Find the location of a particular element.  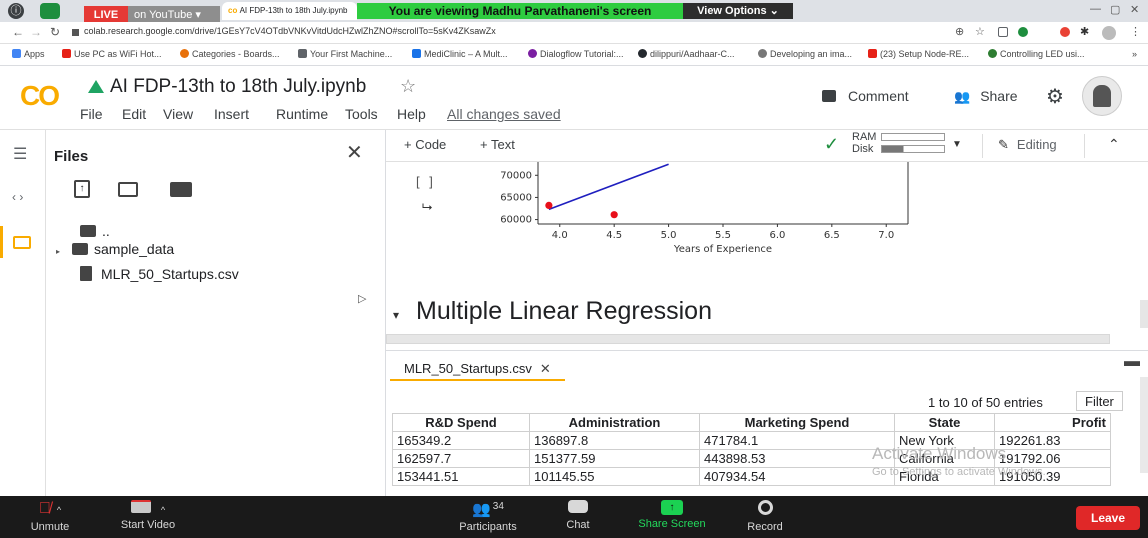

column-header: Marketing Spend is located at coordinates (797, 422).